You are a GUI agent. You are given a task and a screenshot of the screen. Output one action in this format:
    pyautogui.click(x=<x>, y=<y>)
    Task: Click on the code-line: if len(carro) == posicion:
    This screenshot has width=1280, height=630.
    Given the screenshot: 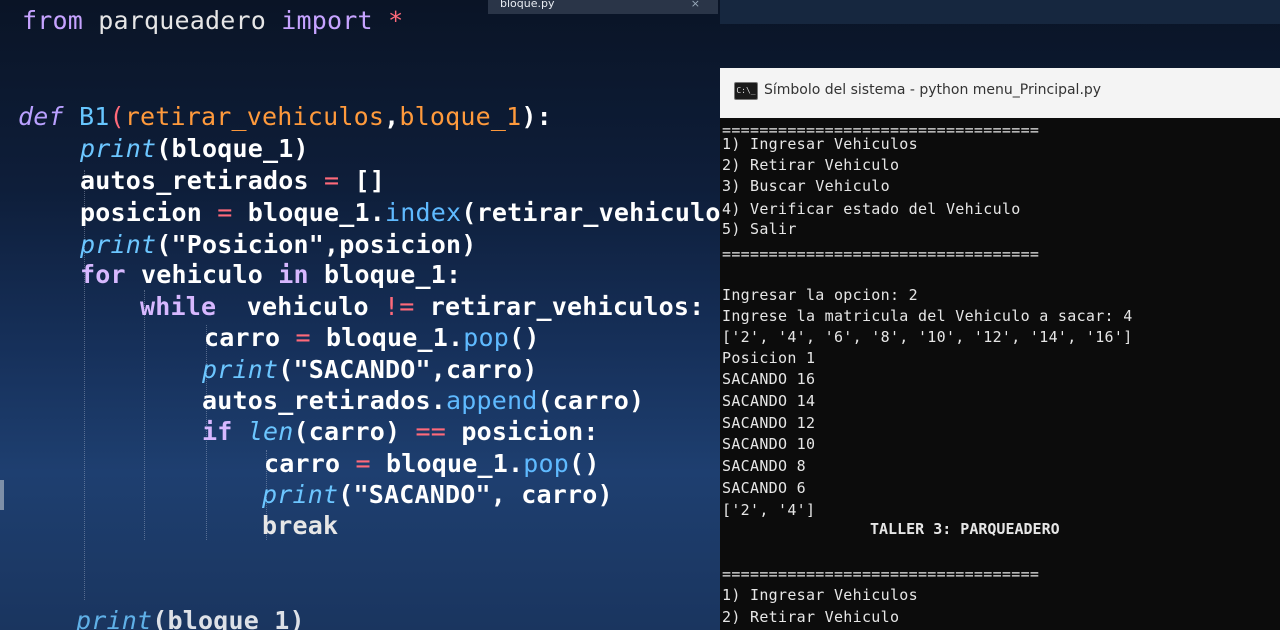 What is the action you would take?
    pyautogui.click(x=400, y=432)
    